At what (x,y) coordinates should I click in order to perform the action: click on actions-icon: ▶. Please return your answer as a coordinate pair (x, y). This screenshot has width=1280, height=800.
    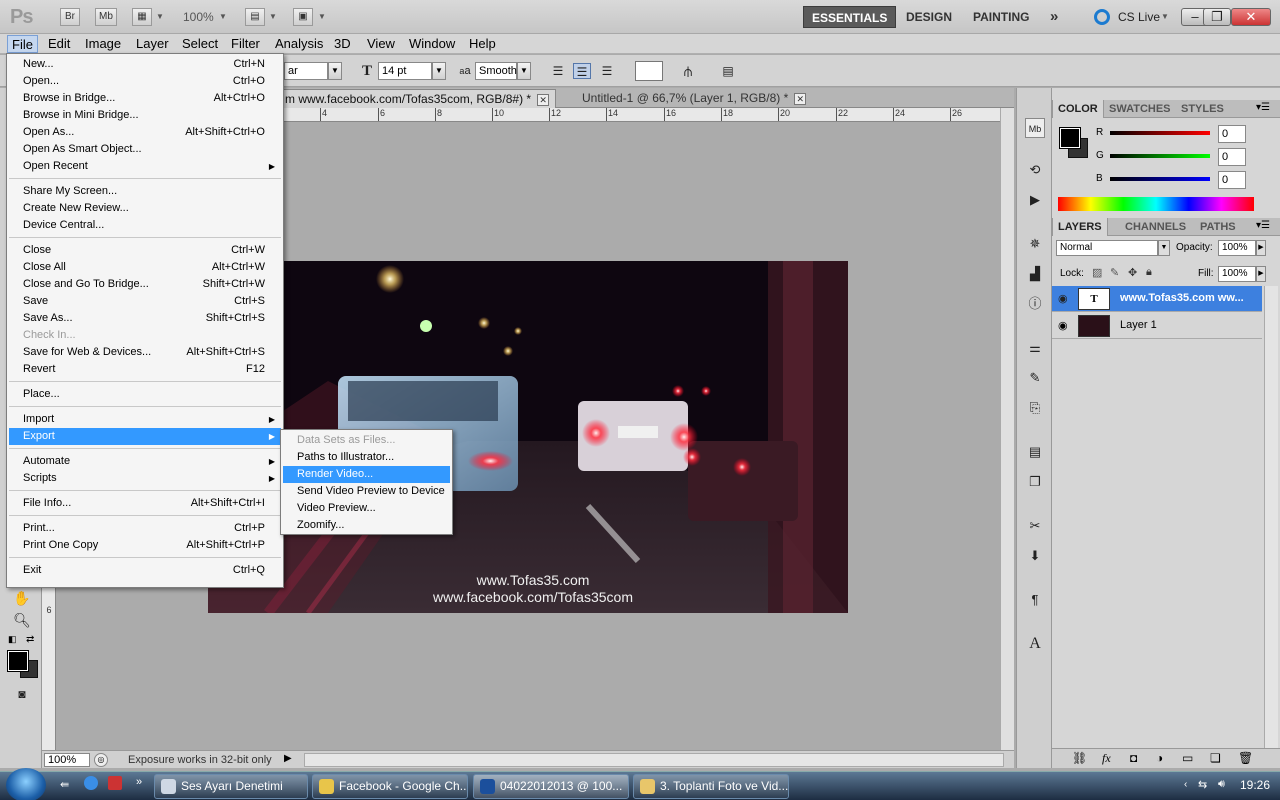
    Looking at the image, I should click on (1035, 200).